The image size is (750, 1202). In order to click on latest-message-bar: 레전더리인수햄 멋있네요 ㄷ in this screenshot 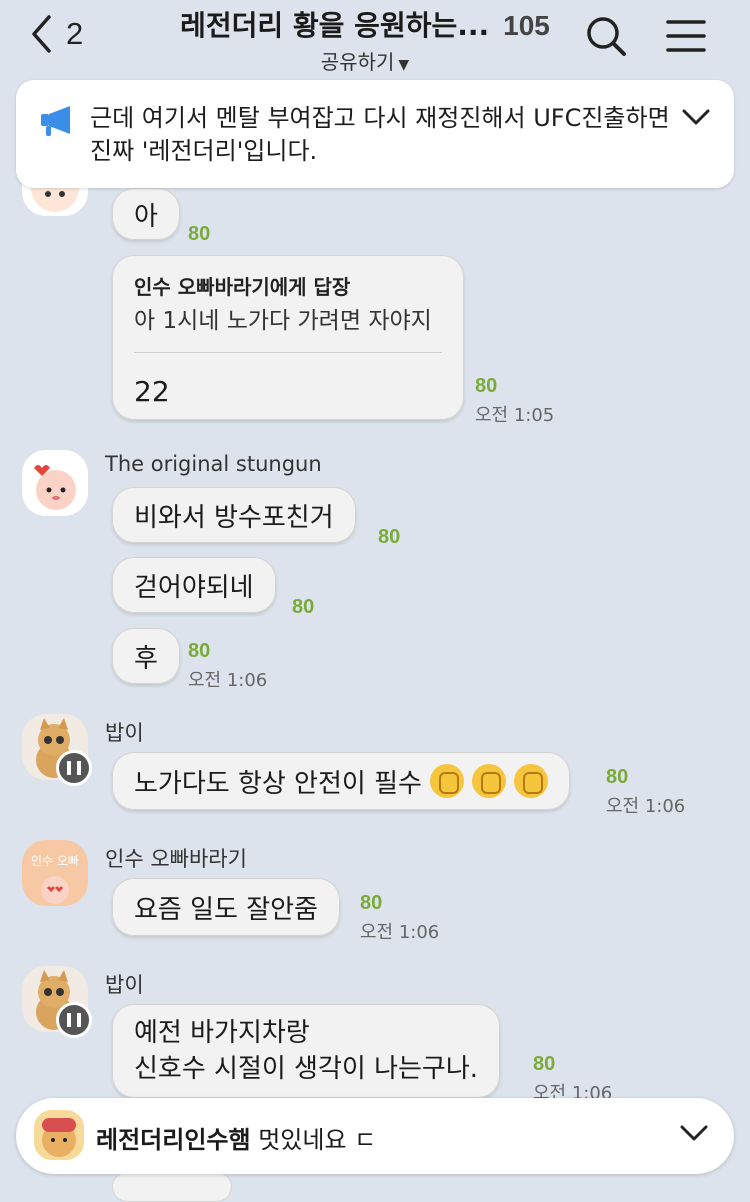, I will do `click(375, 1136)`.